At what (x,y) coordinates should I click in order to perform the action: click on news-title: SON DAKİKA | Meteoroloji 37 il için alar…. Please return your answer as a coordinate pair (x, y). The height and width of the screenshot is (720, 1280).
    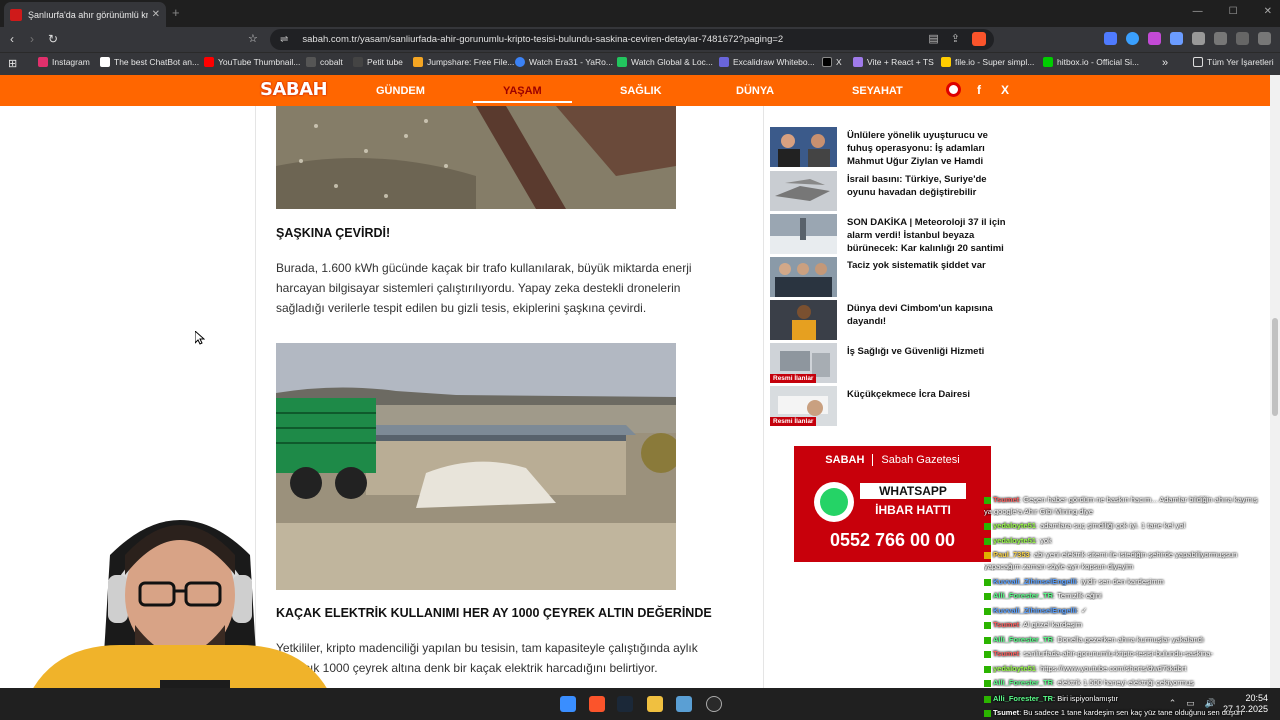
    Looking at the image, I should click on (929, 235).